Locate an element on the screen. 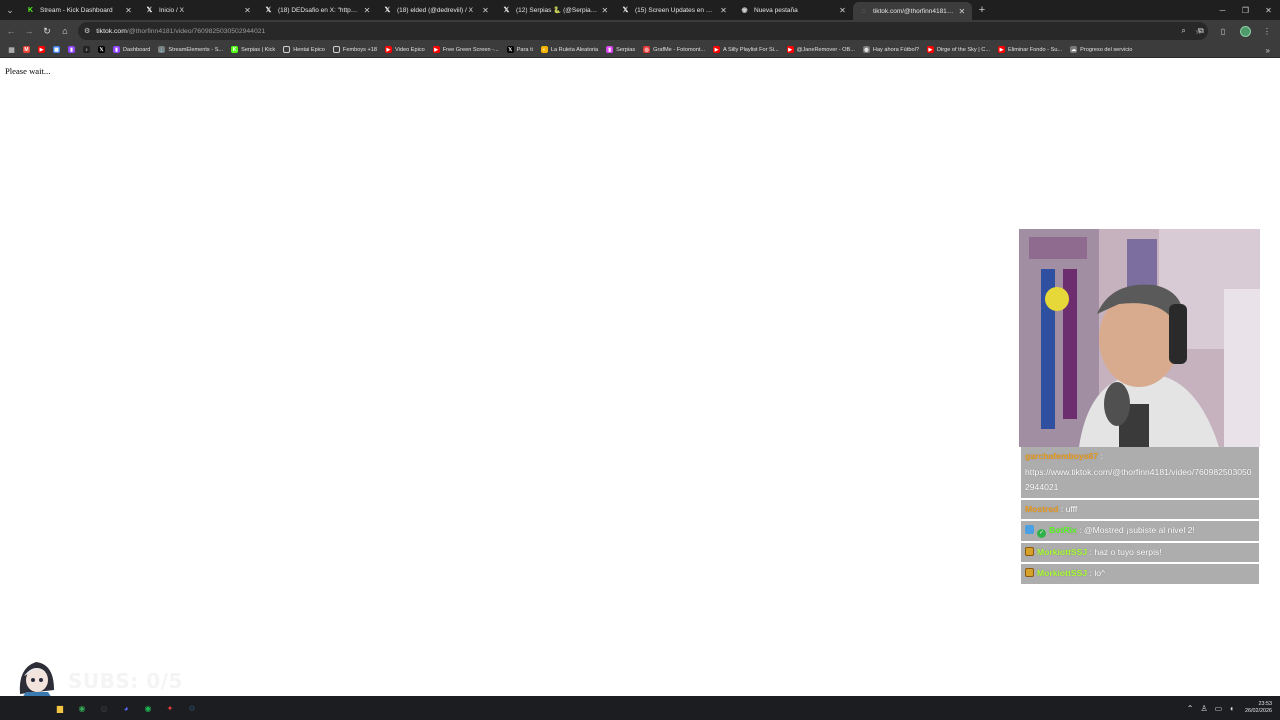  subs-goal-overlay: SUBS: 0/5 is located at coordinates (98, 680).